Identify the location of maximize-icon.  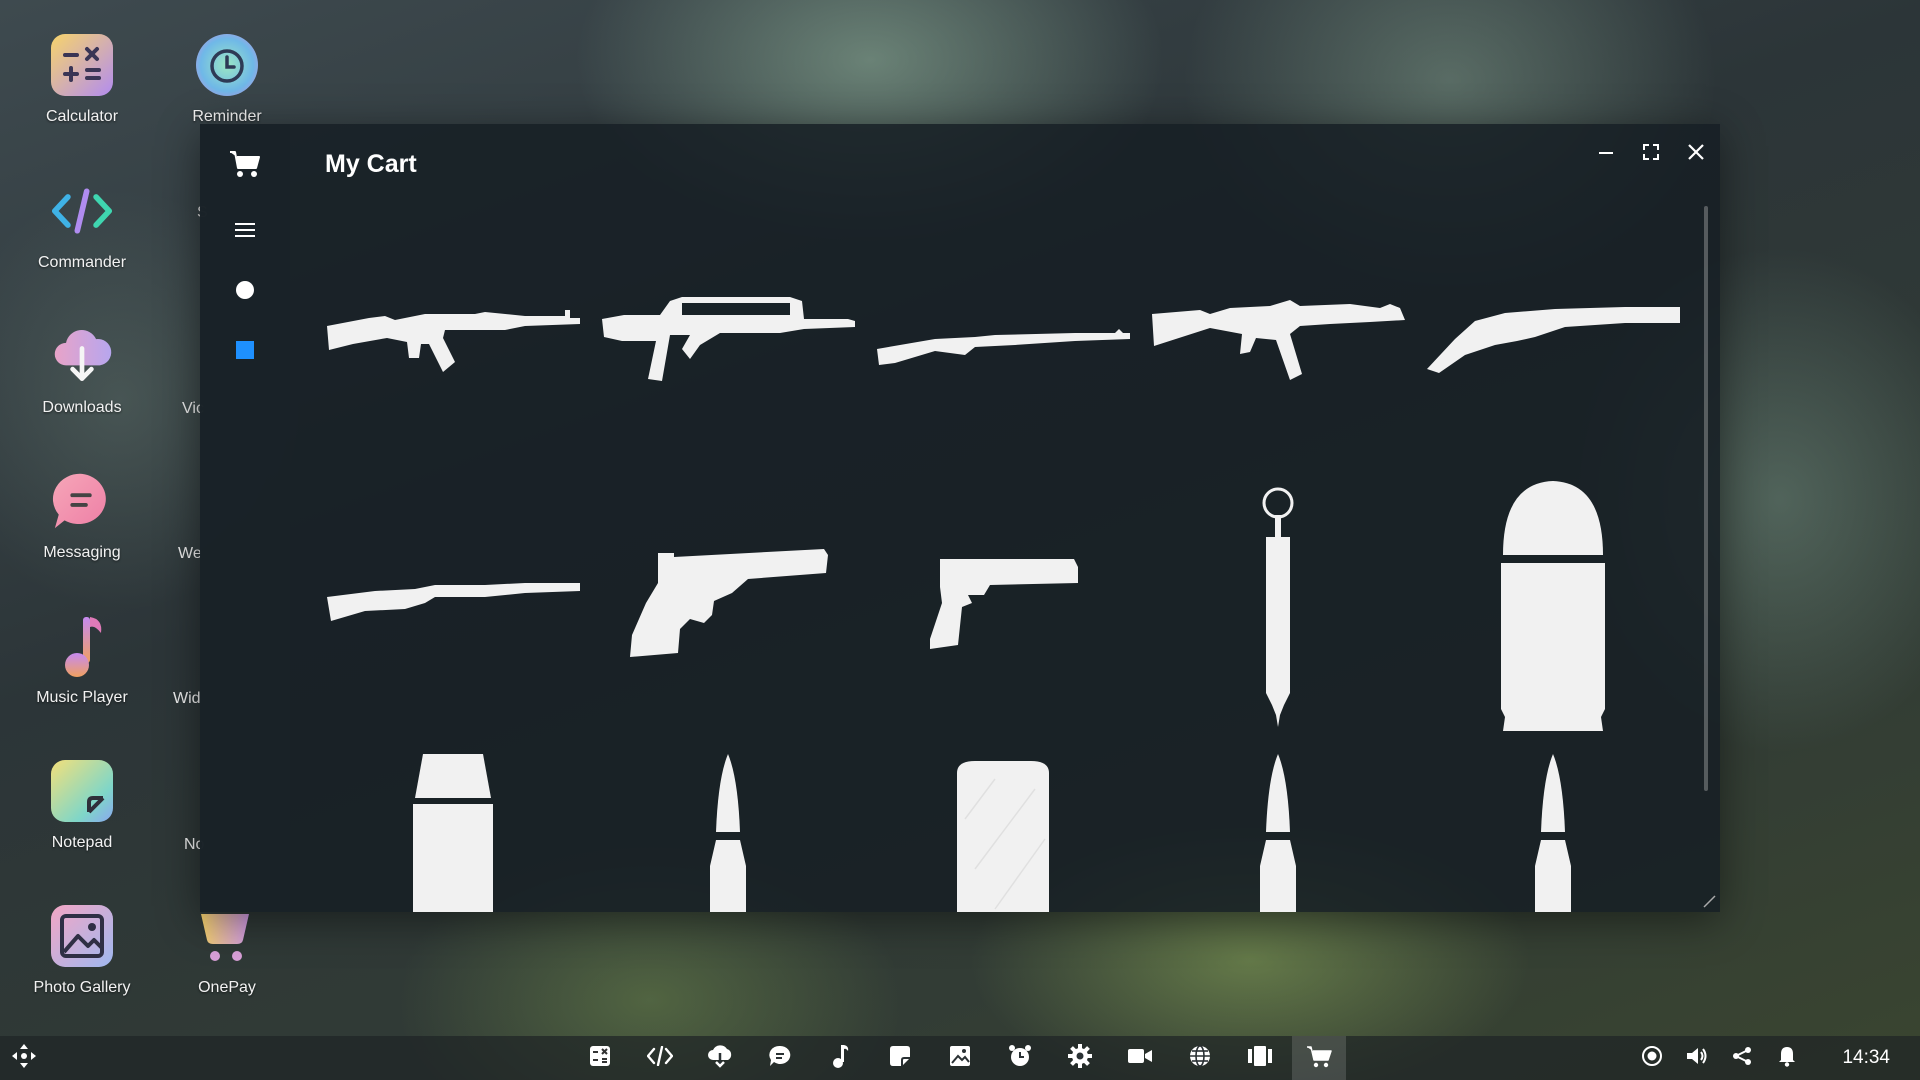
(1651, 154).